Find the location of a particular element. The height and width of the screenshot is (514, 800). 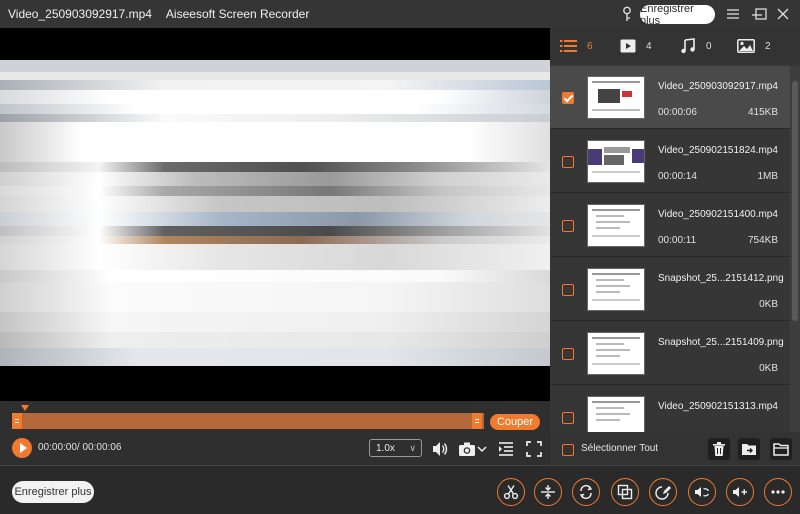

copy-tool-button is located at coordinates (625, 492).